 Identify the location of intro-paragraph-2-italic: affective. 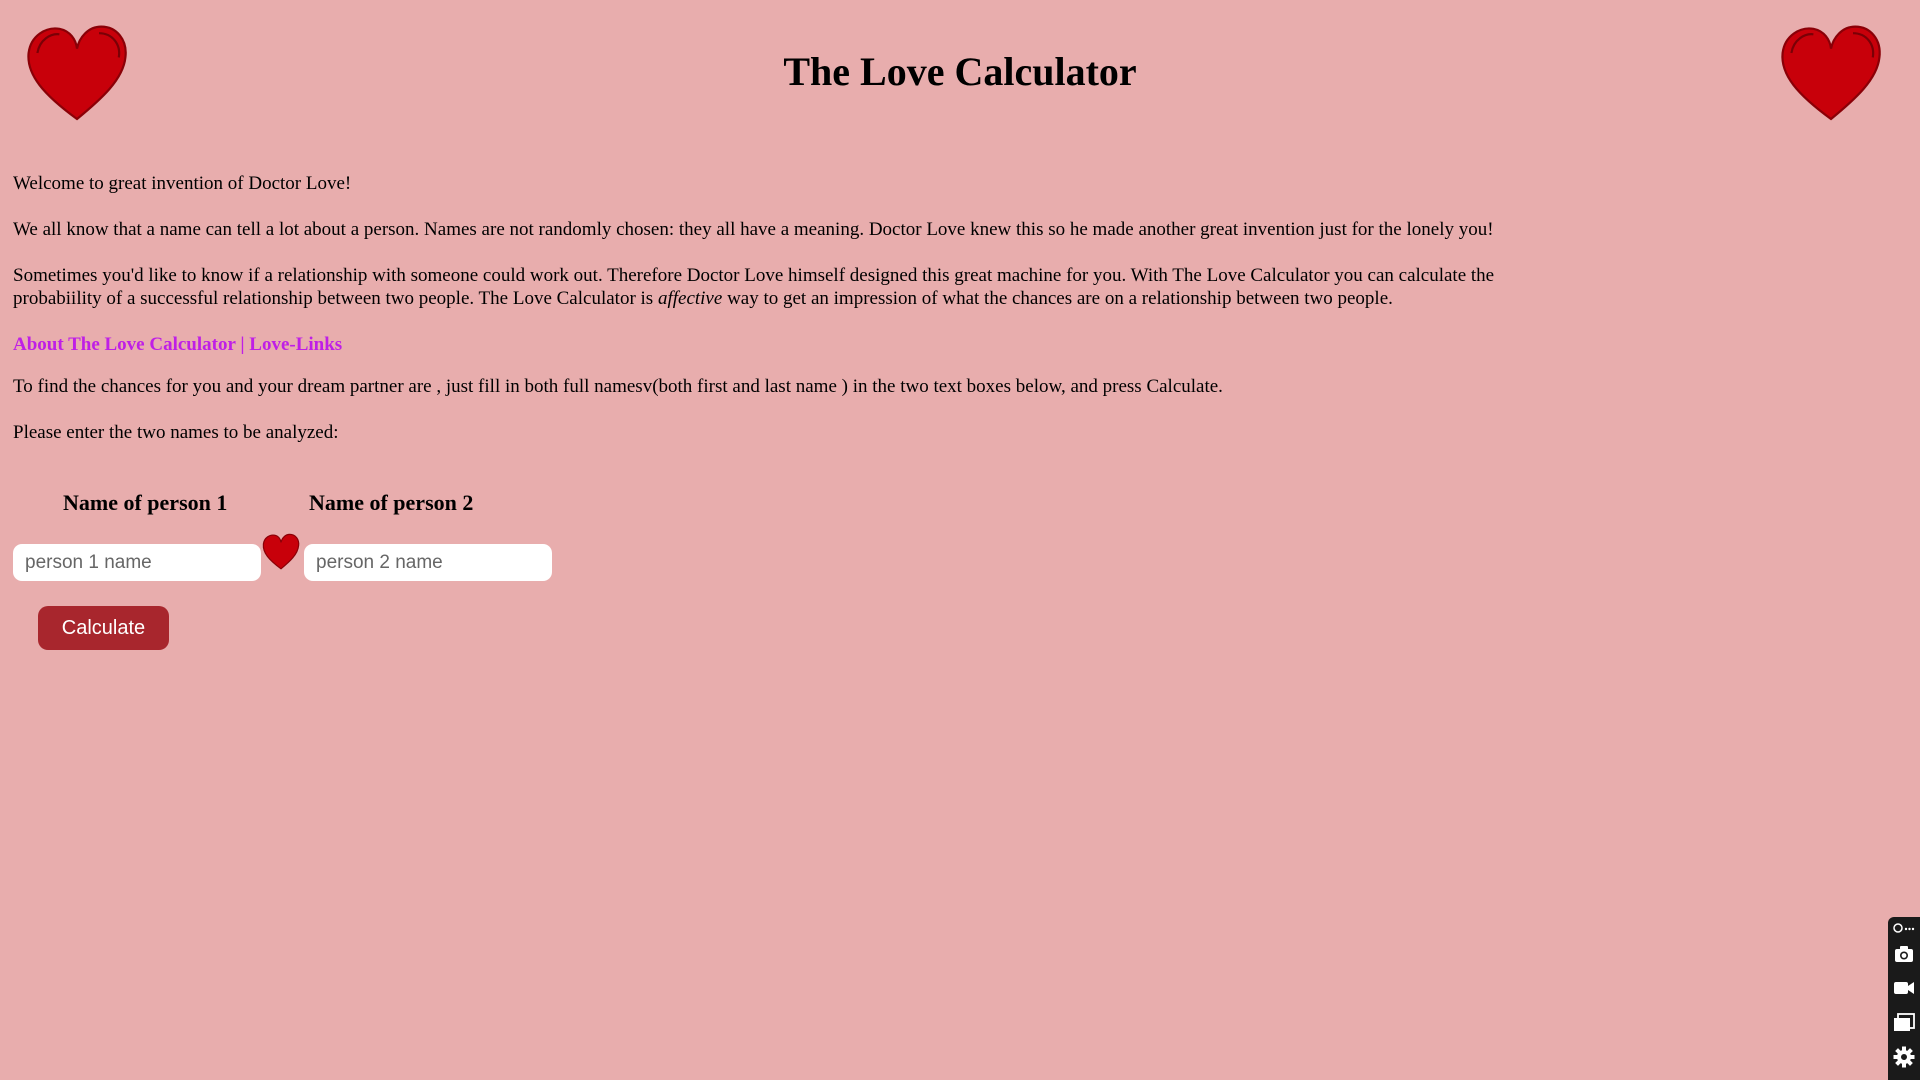
(690, 298).